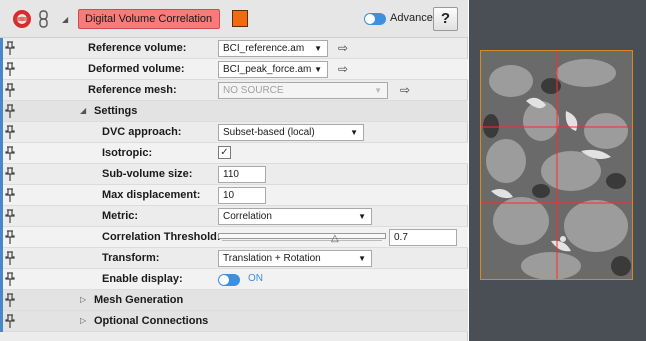 The width and height of the screenshot is (646, 341). I want to click on select-value: NO SOURCE, so click(253, 90).